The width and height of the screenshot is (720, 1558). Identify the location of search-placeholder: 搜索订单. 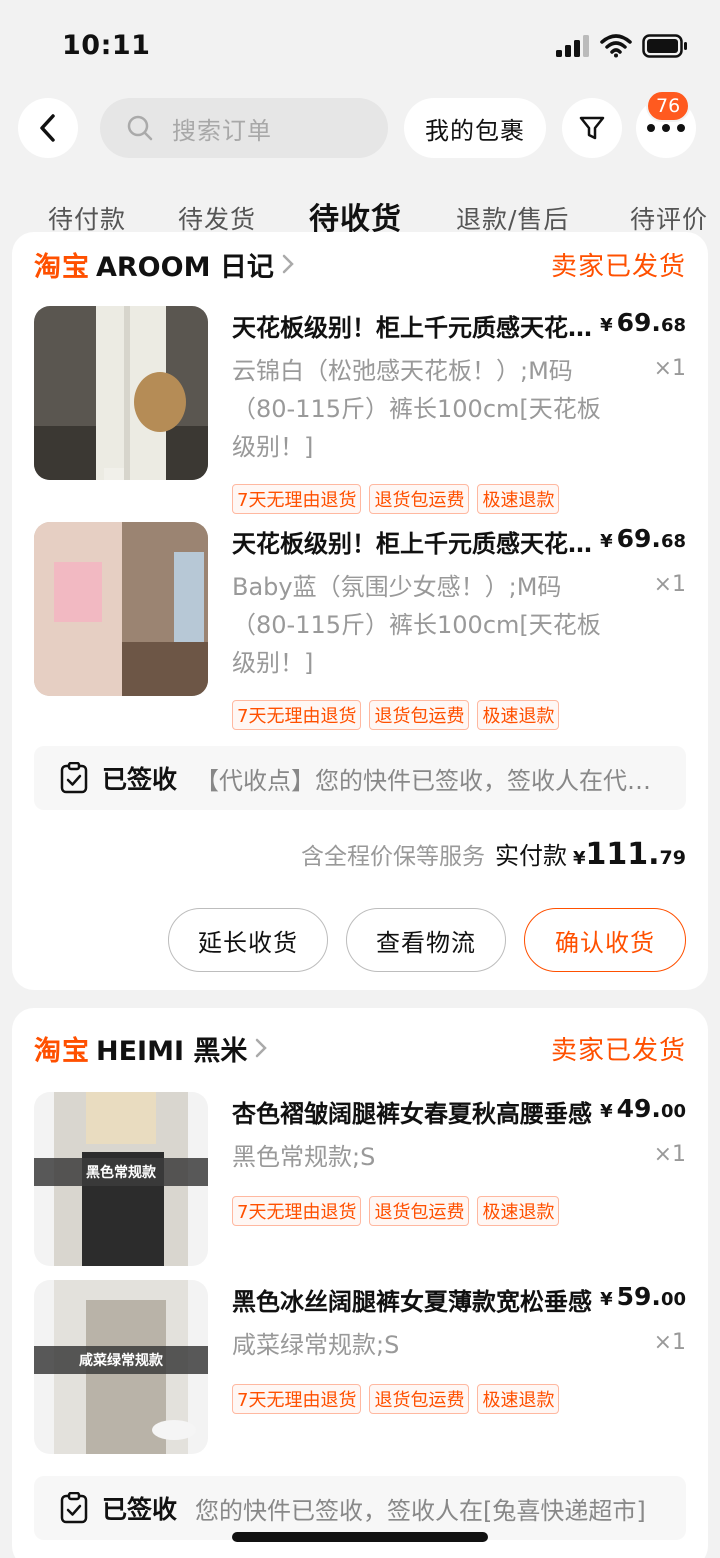
(222, 130).